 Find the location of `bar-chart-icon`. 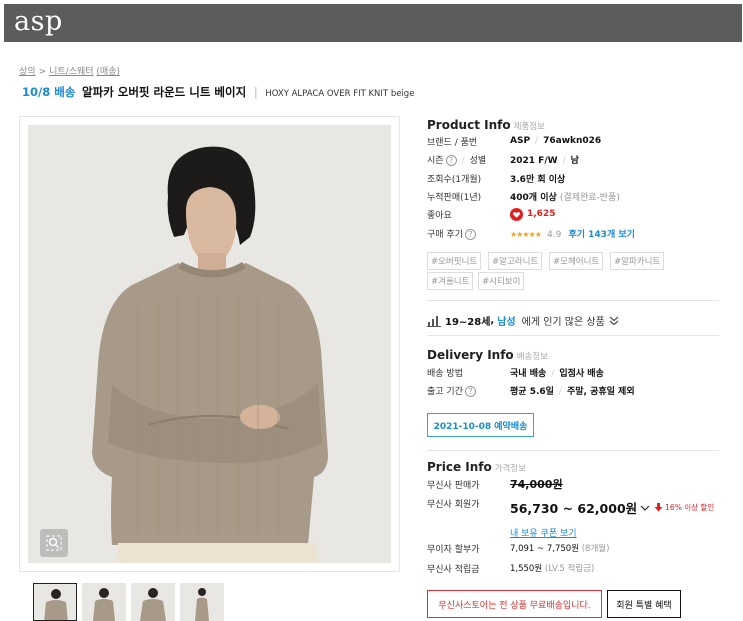

bar-chart-icon is located at coordinates (434, 321).